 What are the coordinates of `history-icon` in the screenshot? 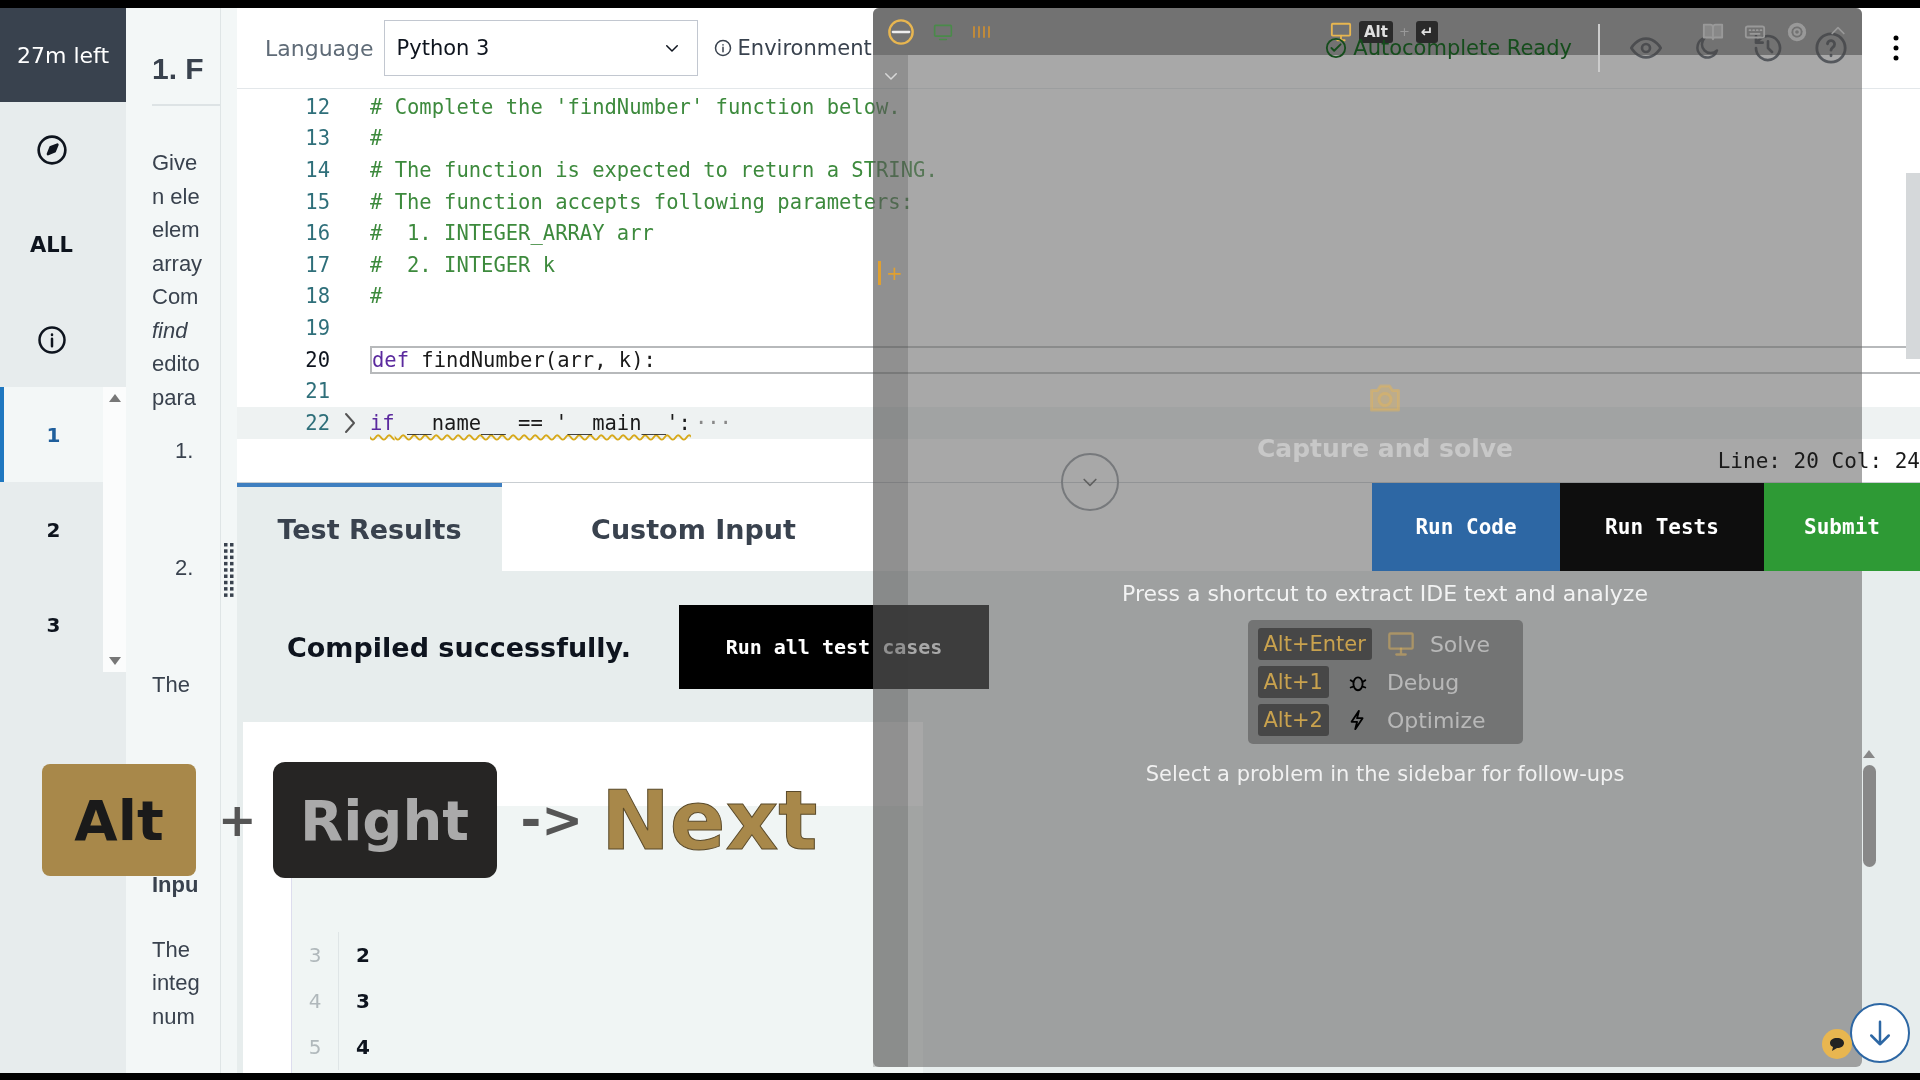 It's located at (1768, 48).